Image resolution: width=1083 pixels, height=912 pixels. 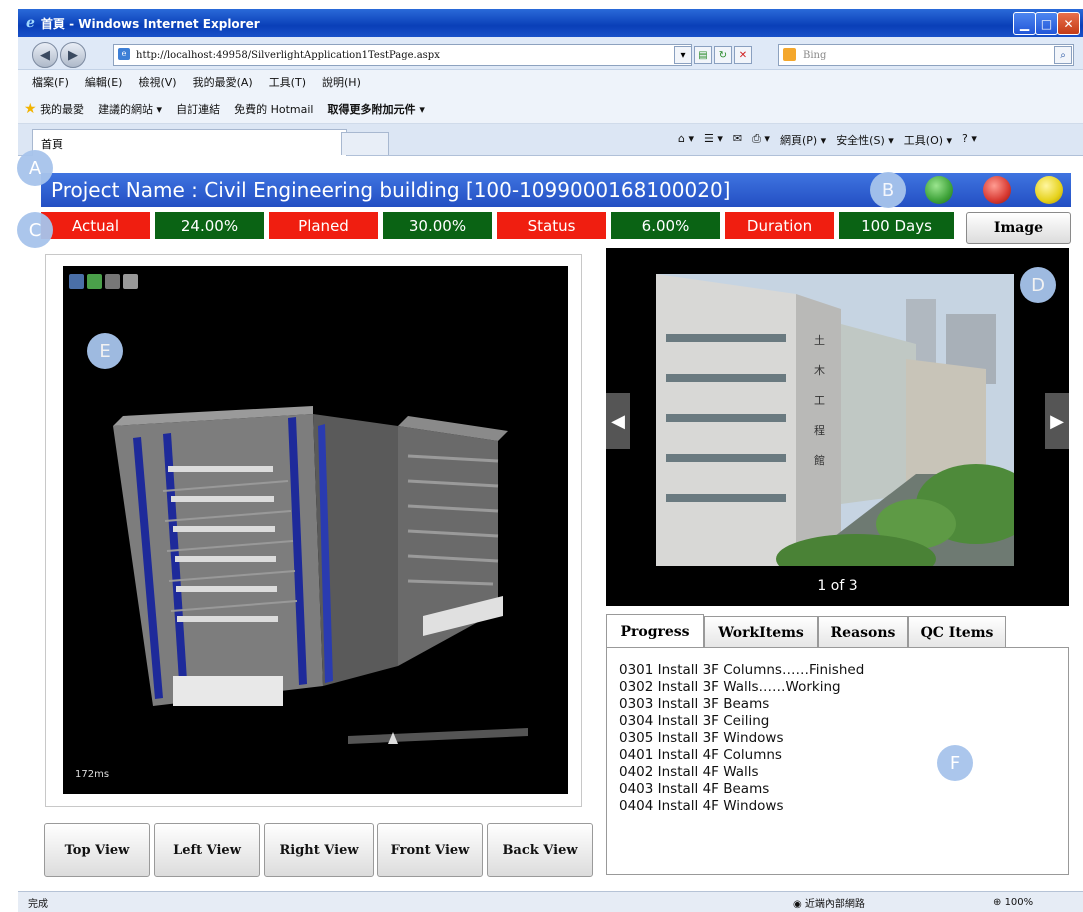 What do you see at coordinates (896, 225) in the screenshot?
I see `duration-value: 100 Days` at bounding box center [896, 225].